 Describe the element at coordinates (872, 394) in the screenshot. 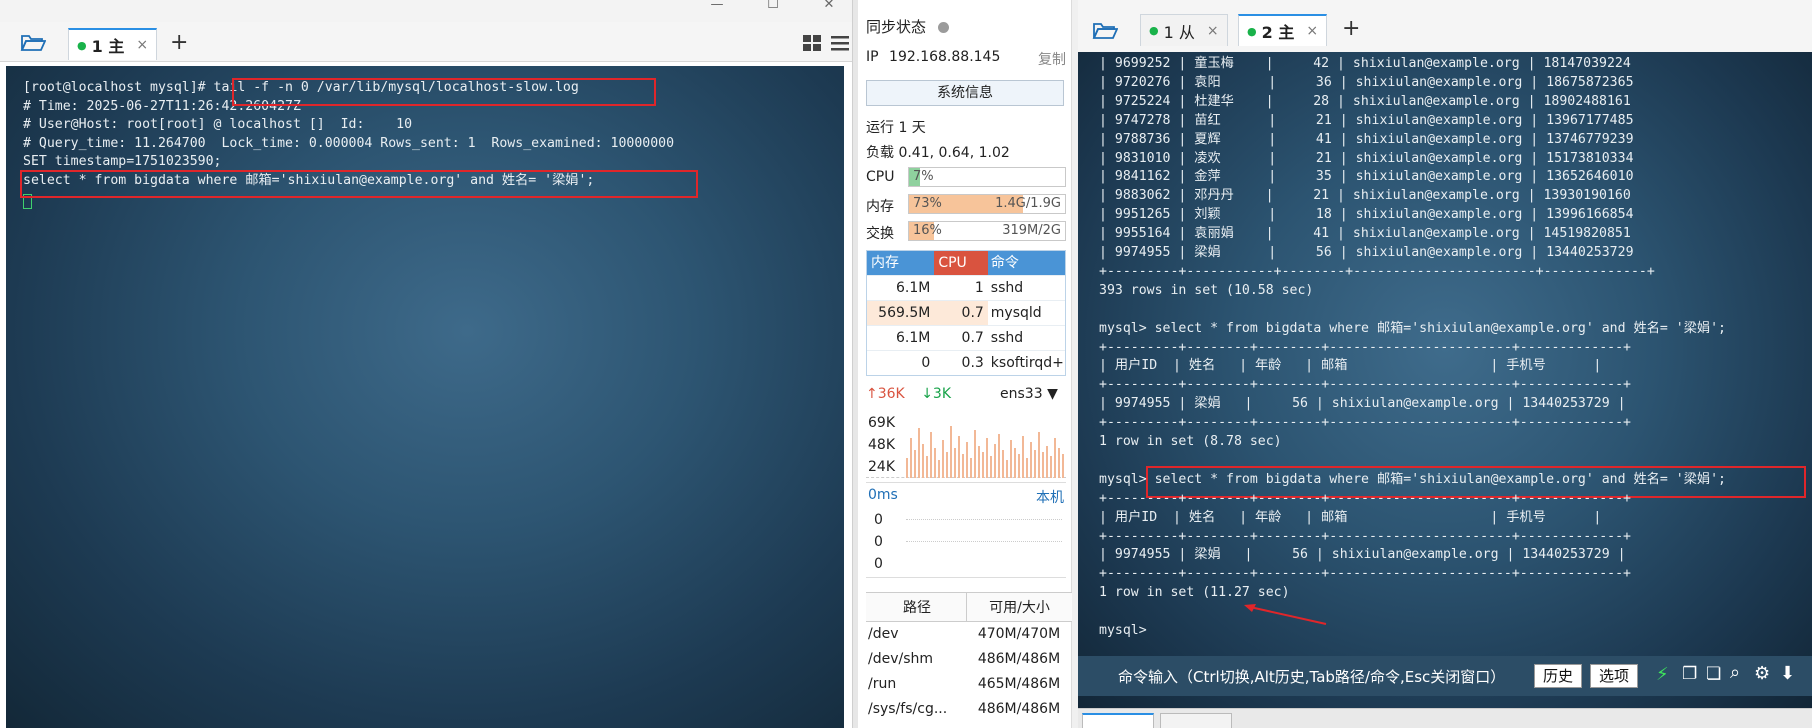

I see `upload-arrow-icon: ↑` at that location.